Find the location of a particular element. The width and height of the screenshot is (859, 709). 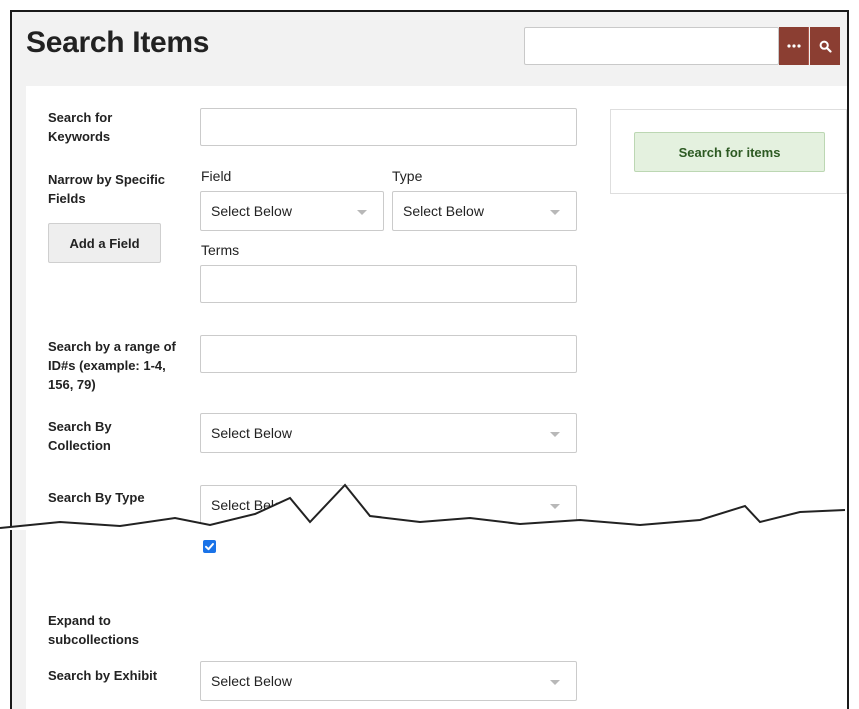

search-options-button is located at coordinates (794, 46).